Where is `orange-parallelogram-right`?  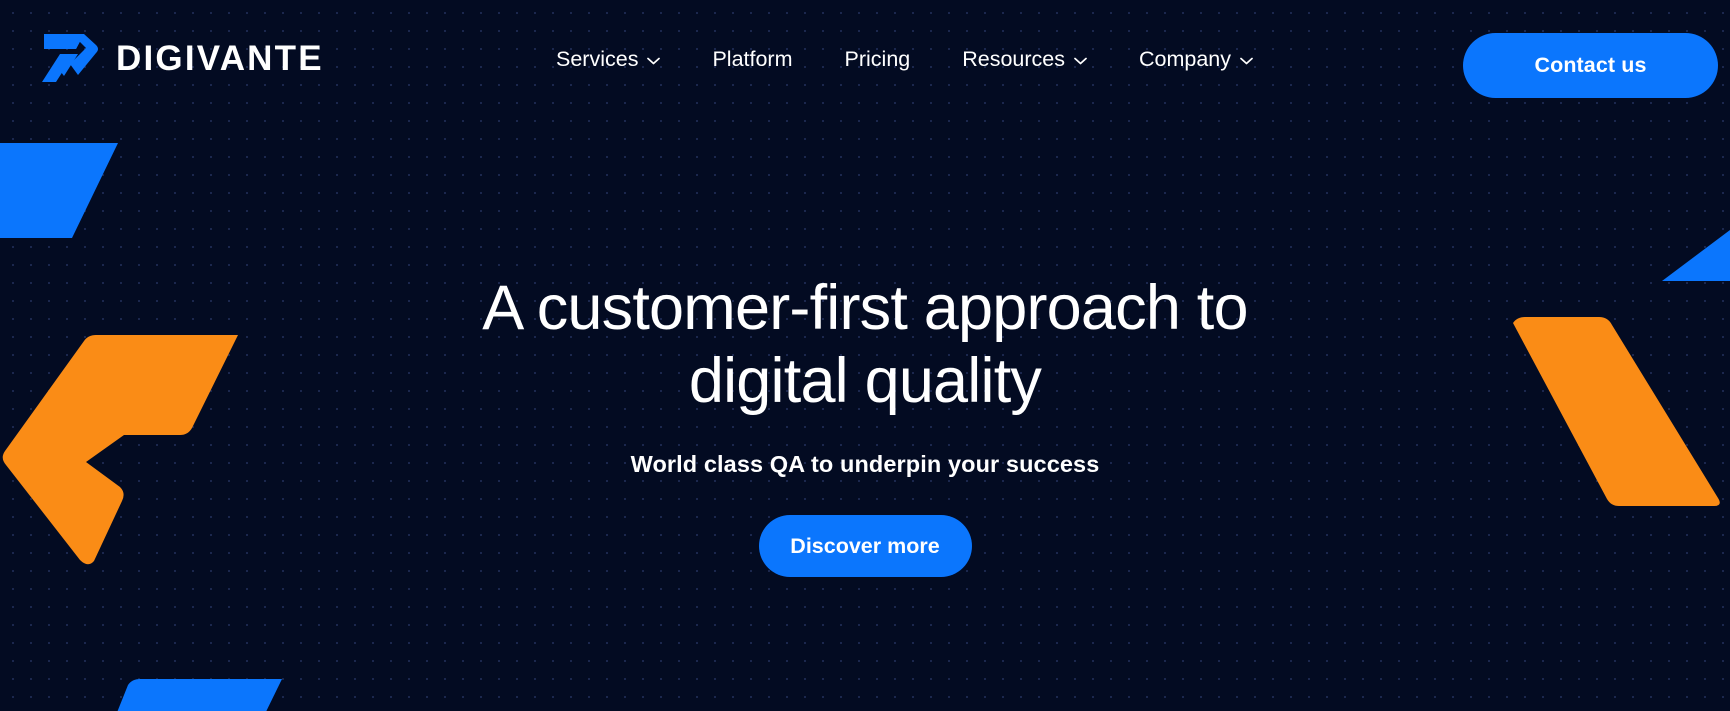 orange-parallelogram-right is located at coordinates (1616, 411).